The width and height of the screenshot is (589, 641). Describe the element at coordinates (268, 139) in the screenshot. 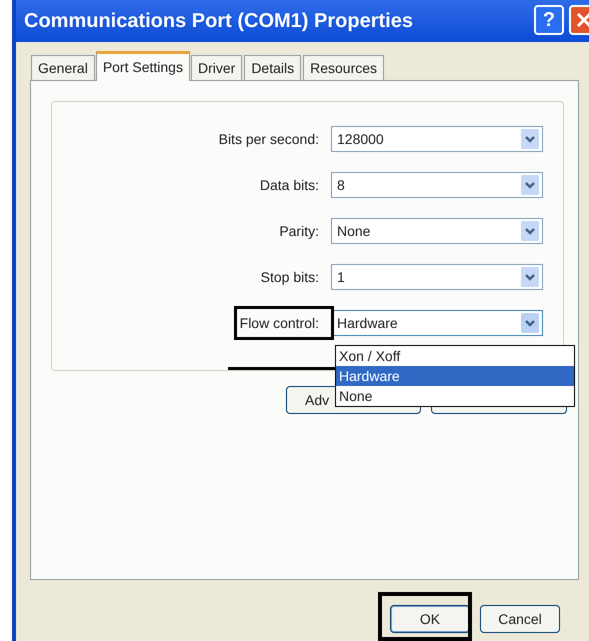

I see `field-label: Bits per second:` at that location.